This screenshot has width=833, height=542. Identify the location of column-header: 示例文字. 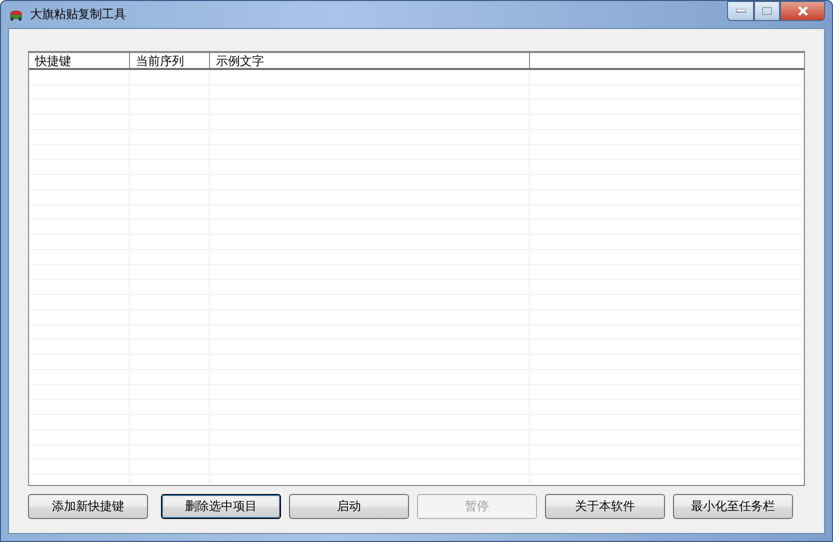
(370, 60).